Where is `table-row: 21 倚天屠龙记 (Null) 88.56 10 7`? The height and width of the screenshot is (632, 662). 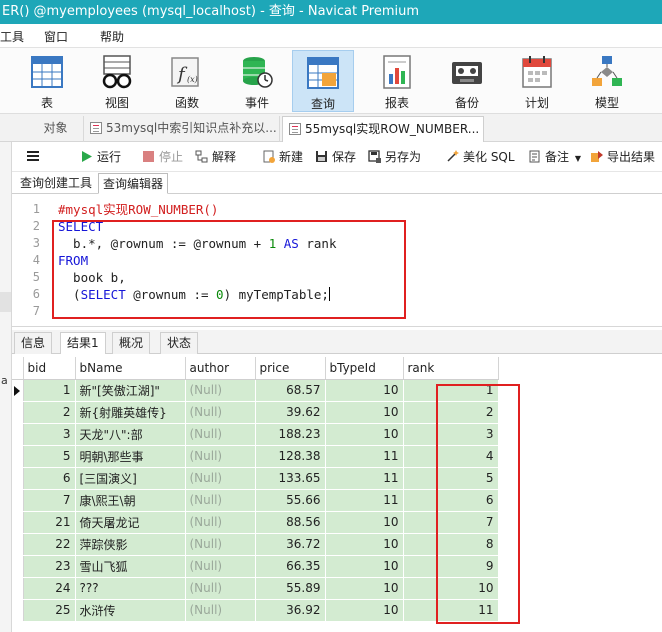
table-row: 21 倚天屠龙记 (Null) 88.56 10 7 is located at coordinates (255, 522).